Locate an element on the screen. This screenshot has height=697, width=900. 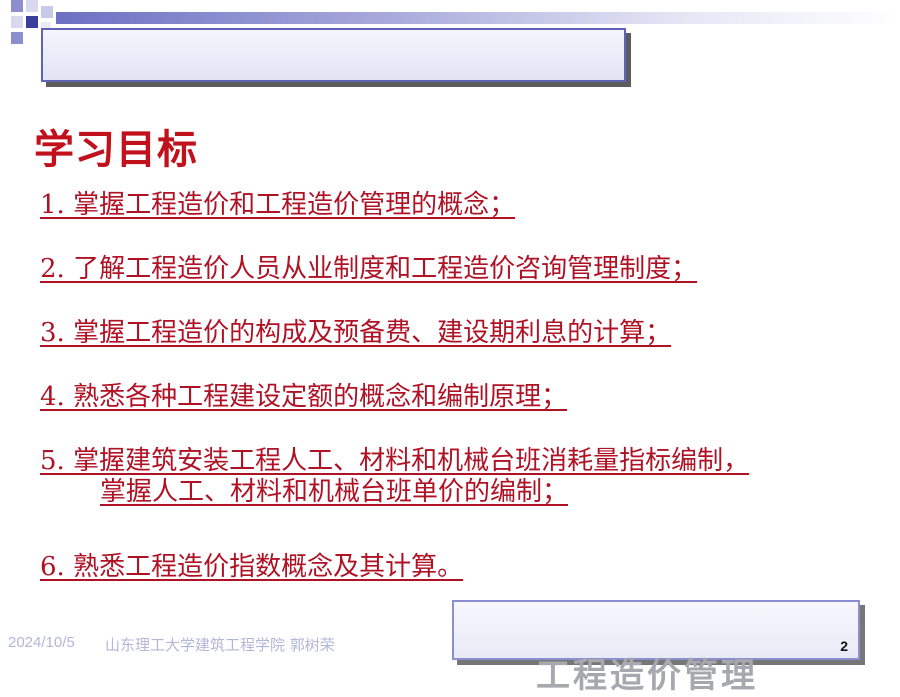
objective-item: 3. 掌握工程造价的构成及预备费、建设期利息的计算； is located at coordinates (355, 333).